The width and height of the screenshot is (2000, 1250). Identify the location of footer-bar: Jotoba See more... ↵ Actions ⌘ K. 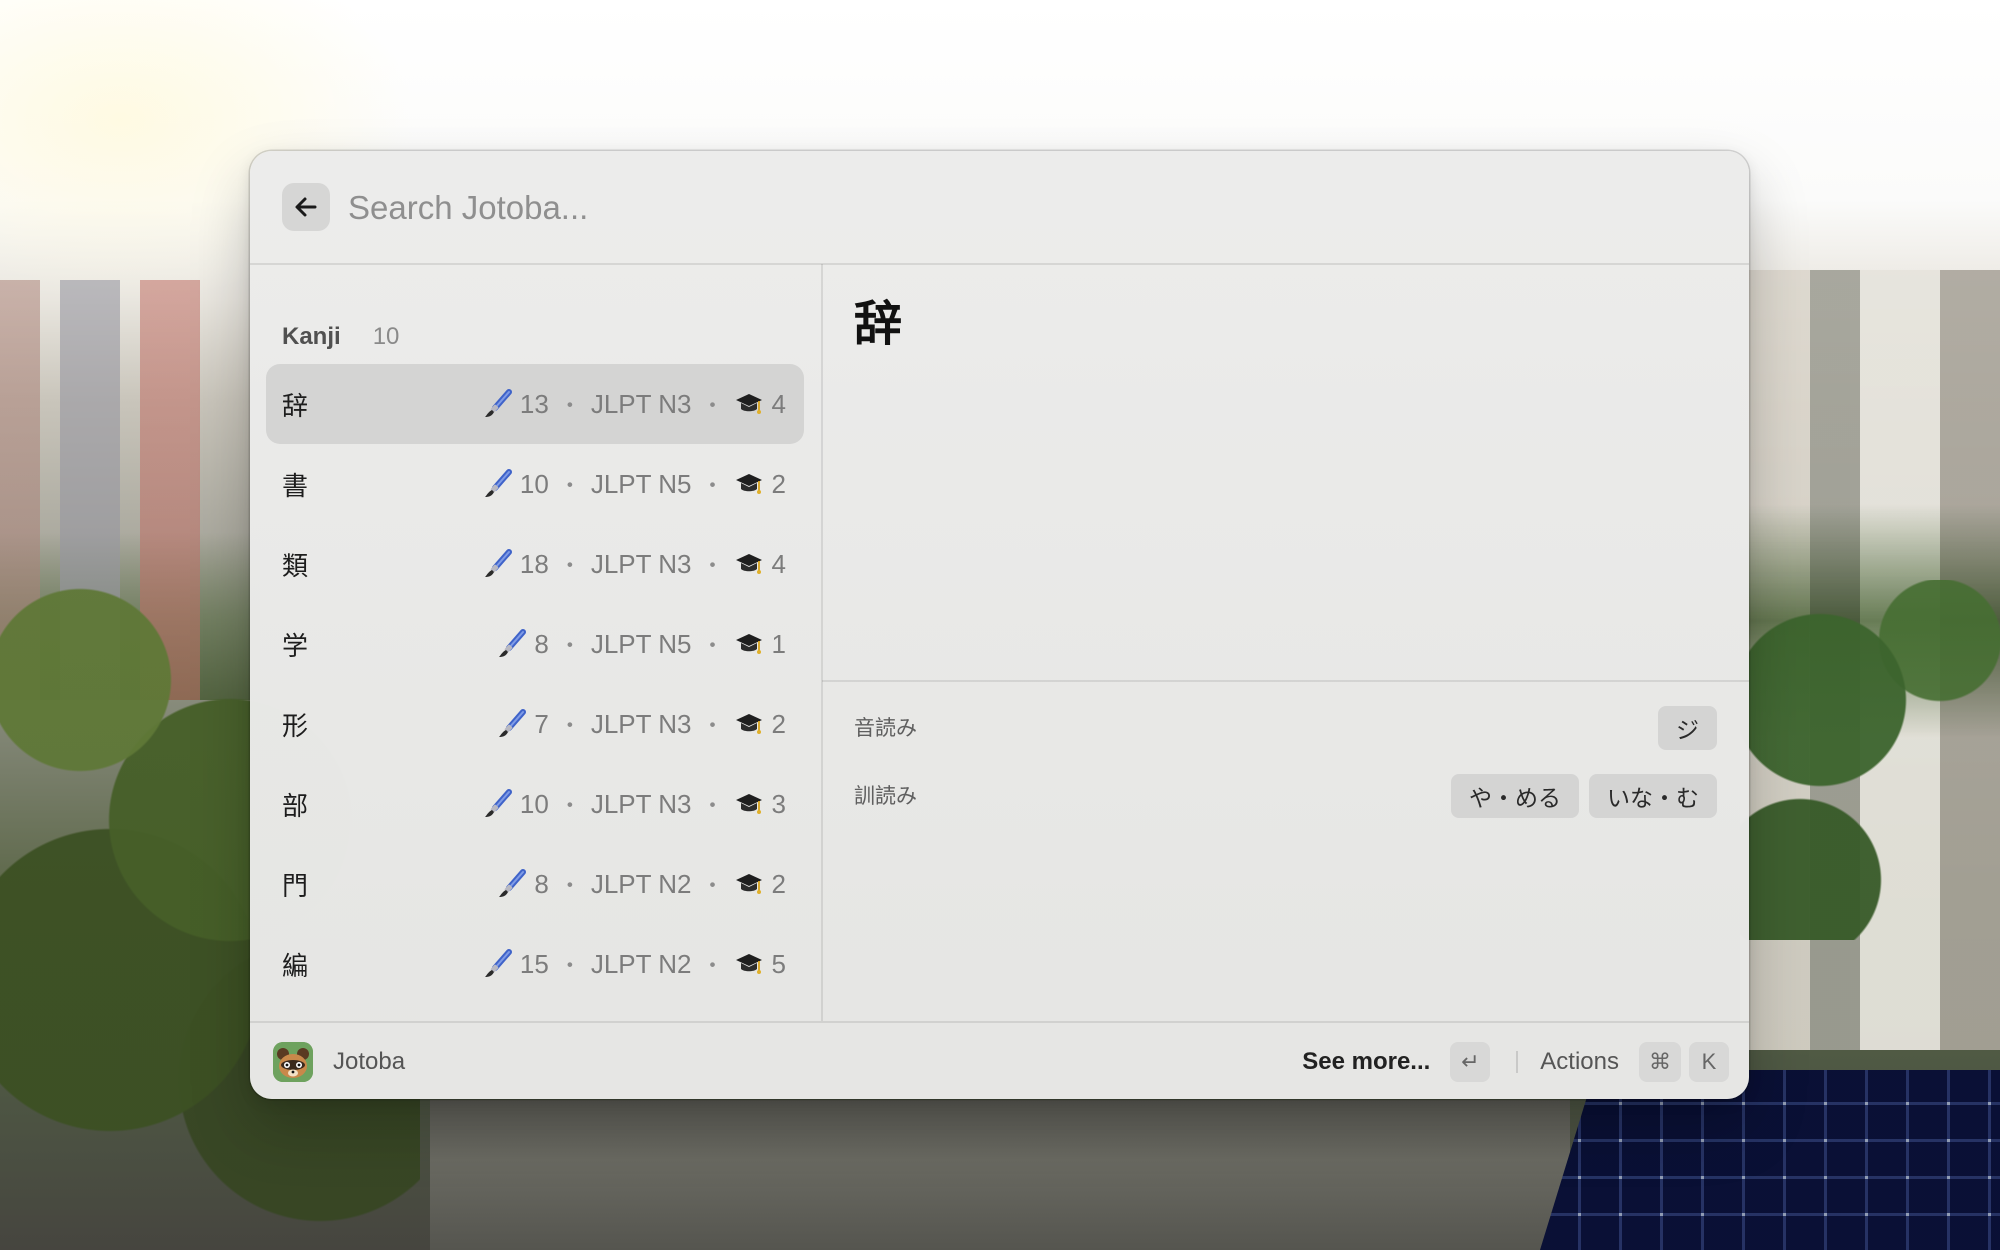
(999, 1060).